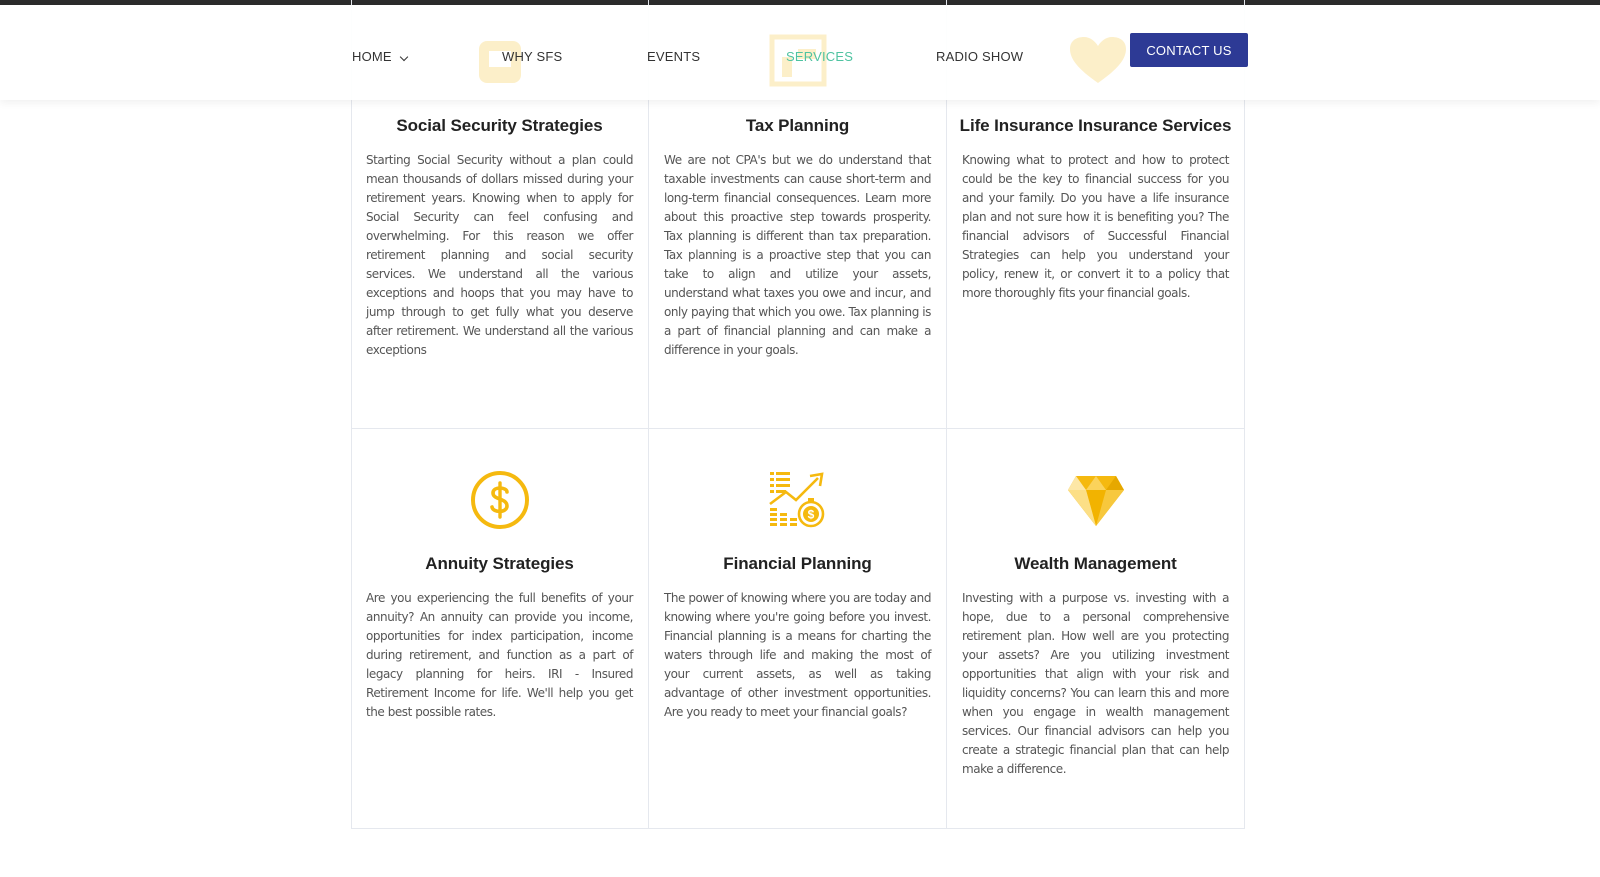 This screenshot has width=1600, height=877. I want to click on service-title: Financial Planning, so click(797, 563).